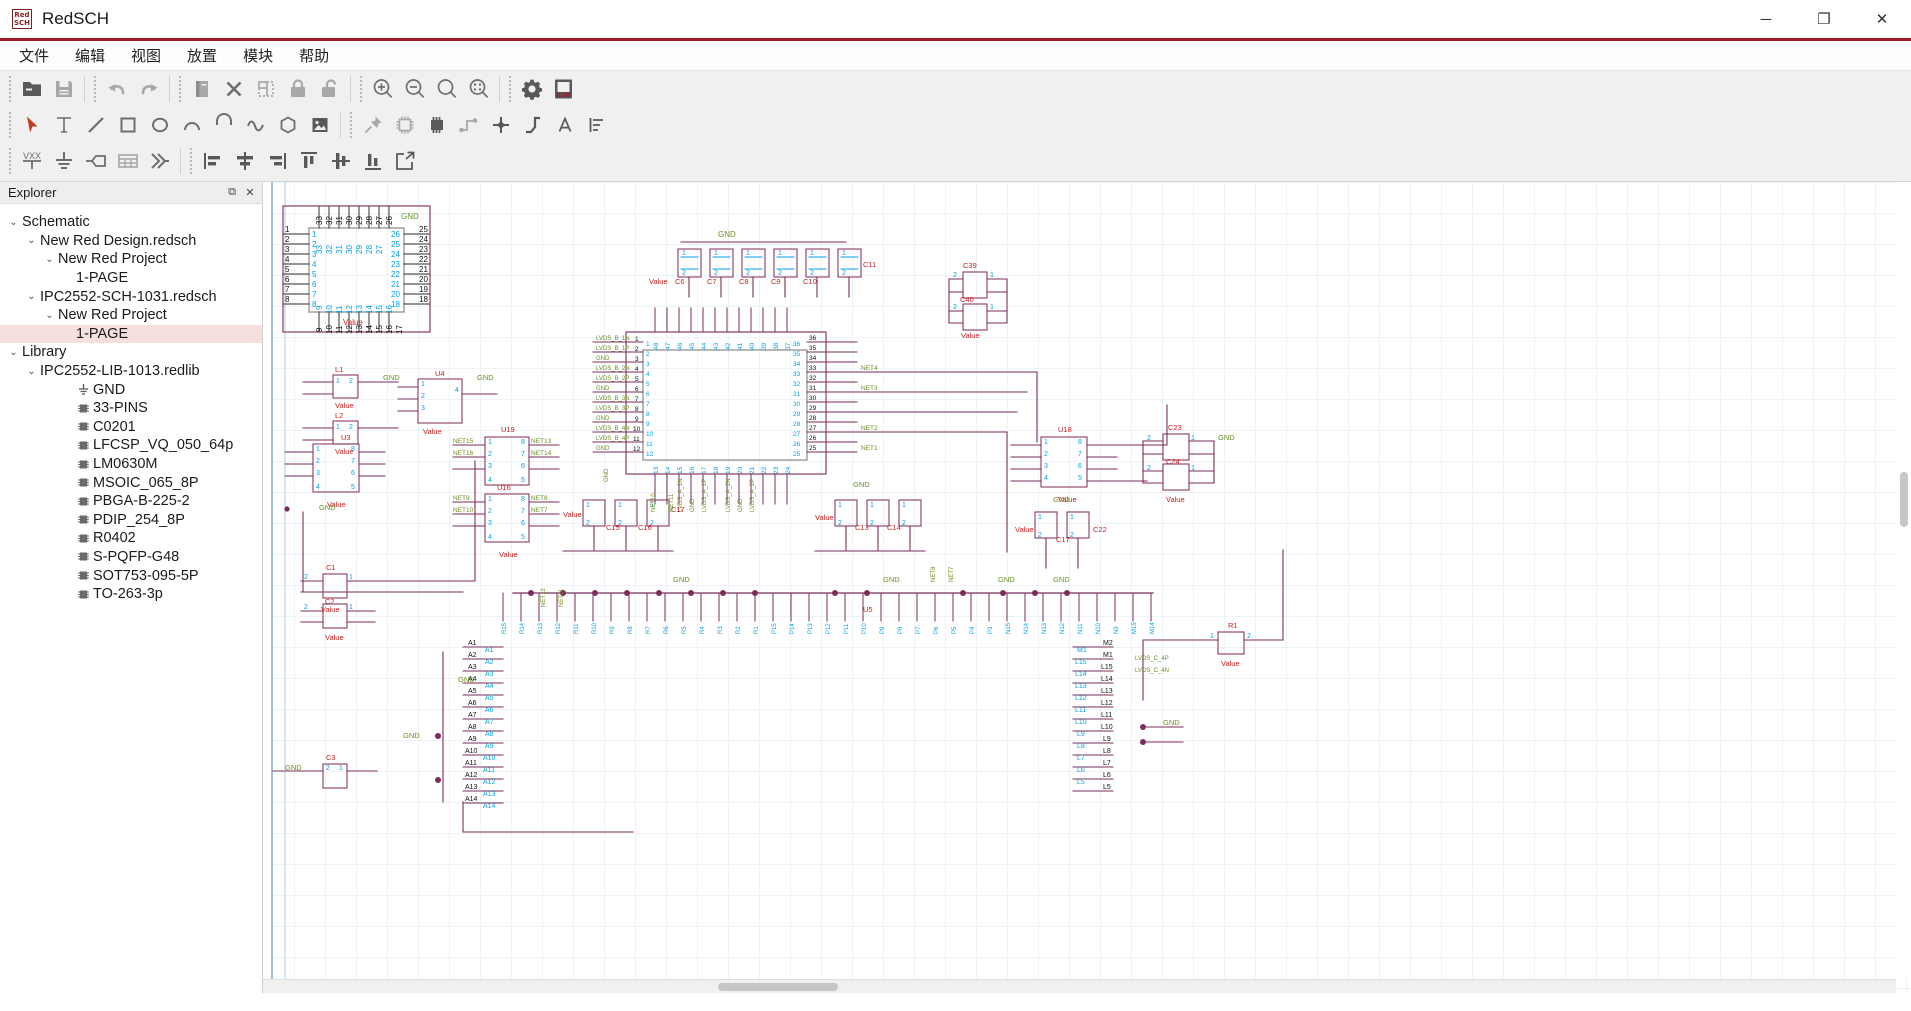 The image size is (1911, 1011). I want to click on zoom-area-icon, so click(479, 89).